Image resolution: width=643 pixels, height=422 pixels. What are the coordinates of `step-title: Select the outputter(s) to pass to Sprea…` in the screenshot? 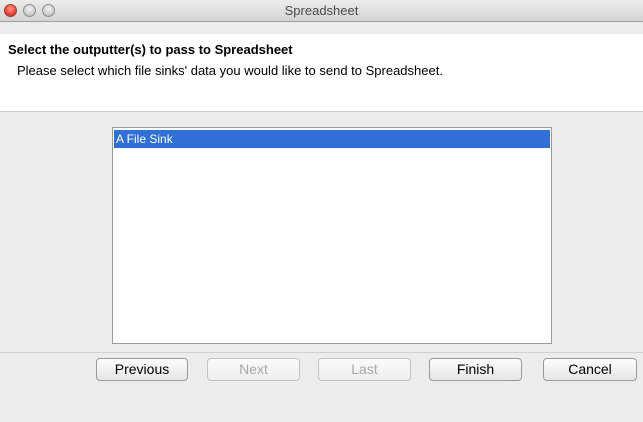 It's located at (150, 49).